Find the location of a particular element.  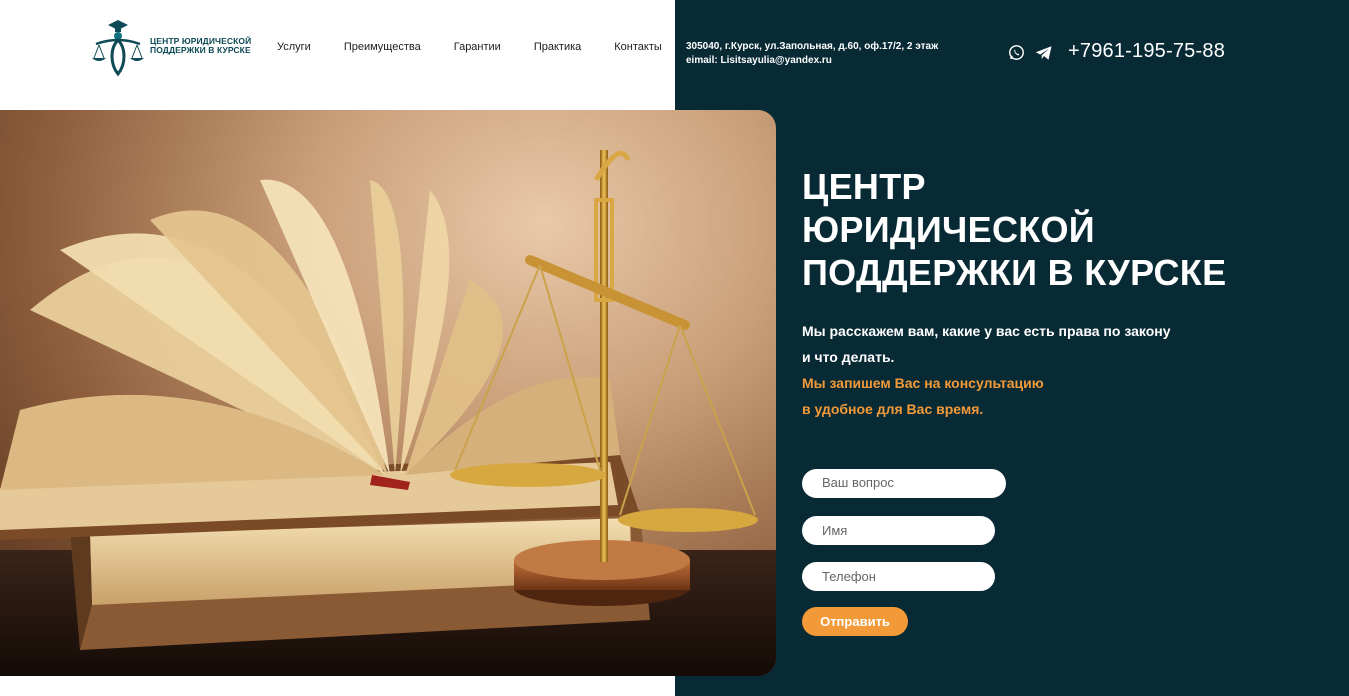

lead-line2: и что делать. is located at coordinates (848, 357).